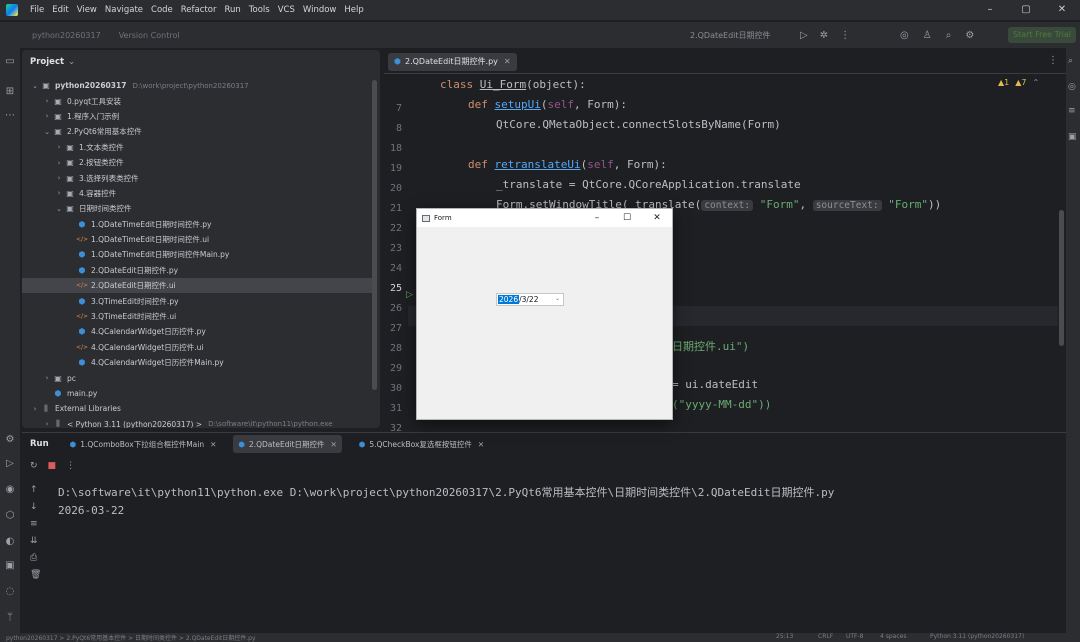 The width and height of the screenshot is (1080, 642). Describe the element at coordinates (35, 561) in the screenshot. I see `print-icon: ⎙` at that location.